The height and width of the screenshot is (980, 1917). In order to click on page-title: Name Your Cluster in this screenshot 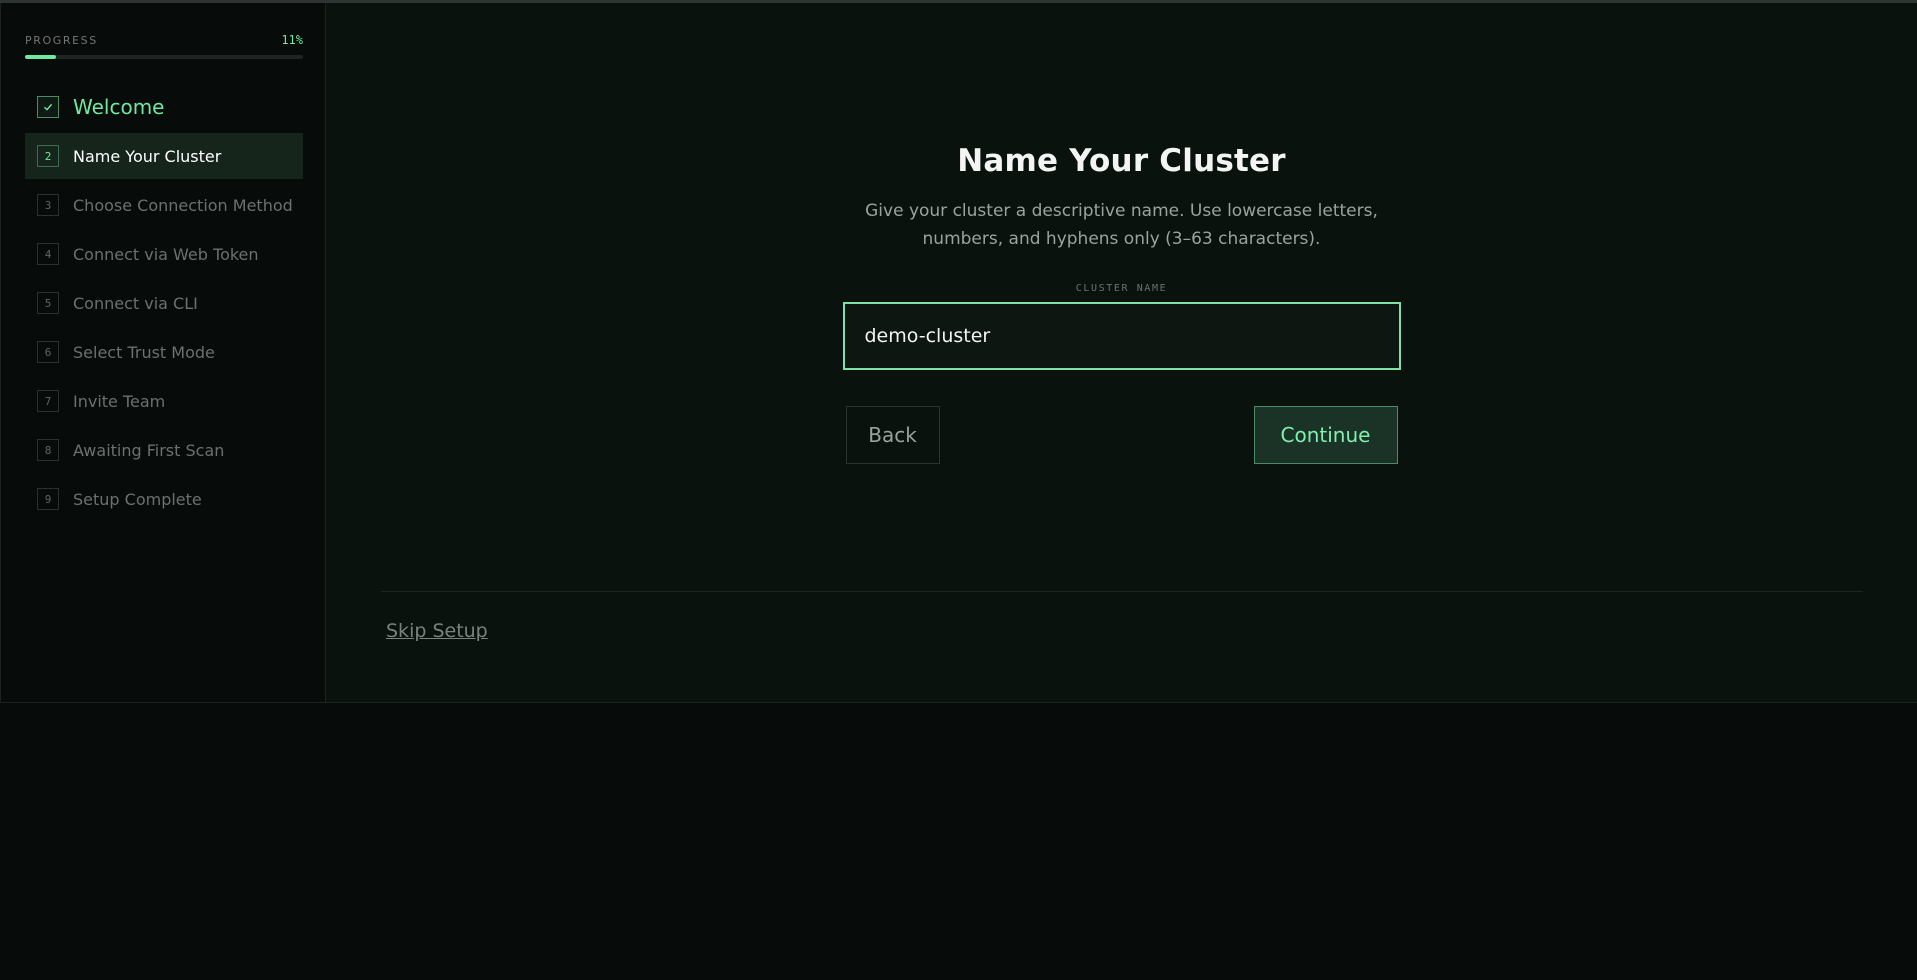, I will do `click(1121, 161)`.